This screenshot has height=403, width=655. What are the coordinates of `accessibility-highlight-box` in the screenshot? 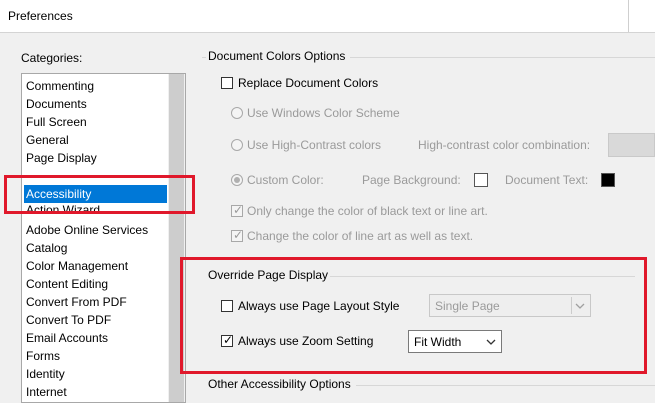 It's located at (99, 194).